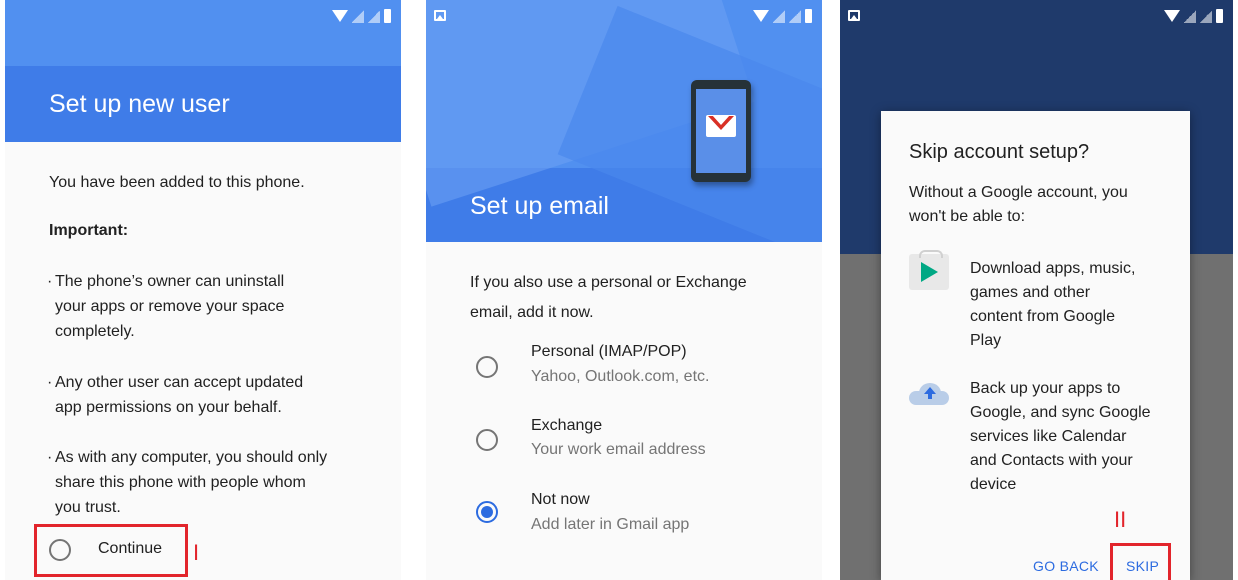 The width and height of the screenshot is (1238, 580). I want to click on bullet-line: As with any computer, you should only, so click(191, 457).